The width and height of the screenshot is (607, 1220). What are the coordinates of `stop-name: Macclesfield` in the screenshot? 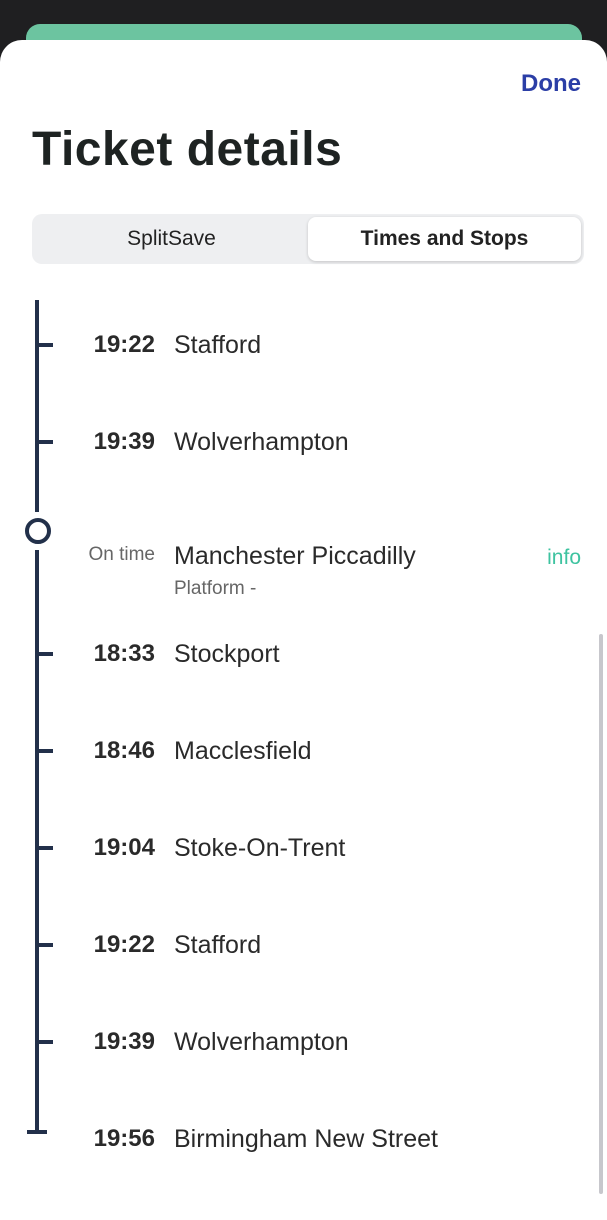 It's located at (243, 751).